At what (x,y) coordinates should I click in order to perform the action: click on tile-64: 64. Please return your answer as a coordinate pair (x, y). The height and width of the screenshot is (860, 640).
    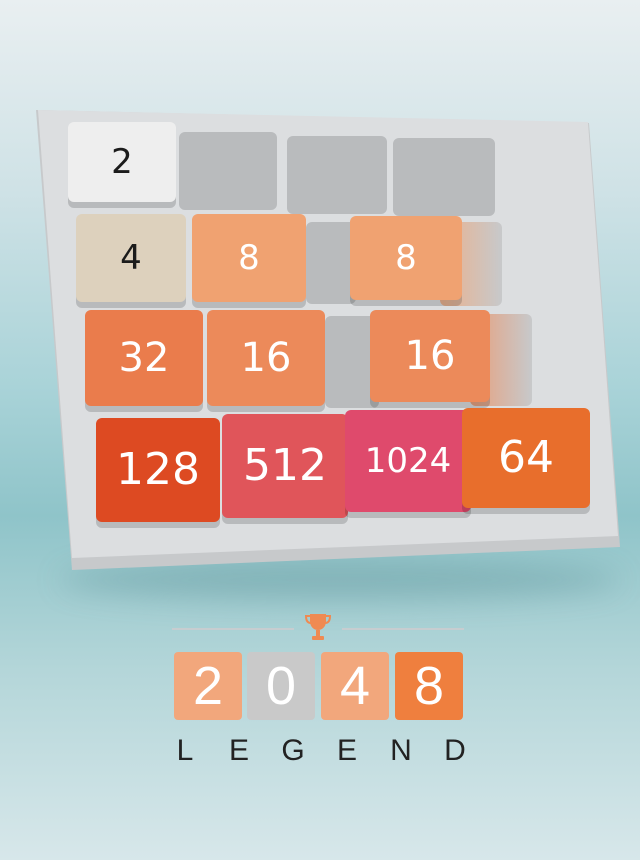
    Looking at the image, I should click on (526, 458).